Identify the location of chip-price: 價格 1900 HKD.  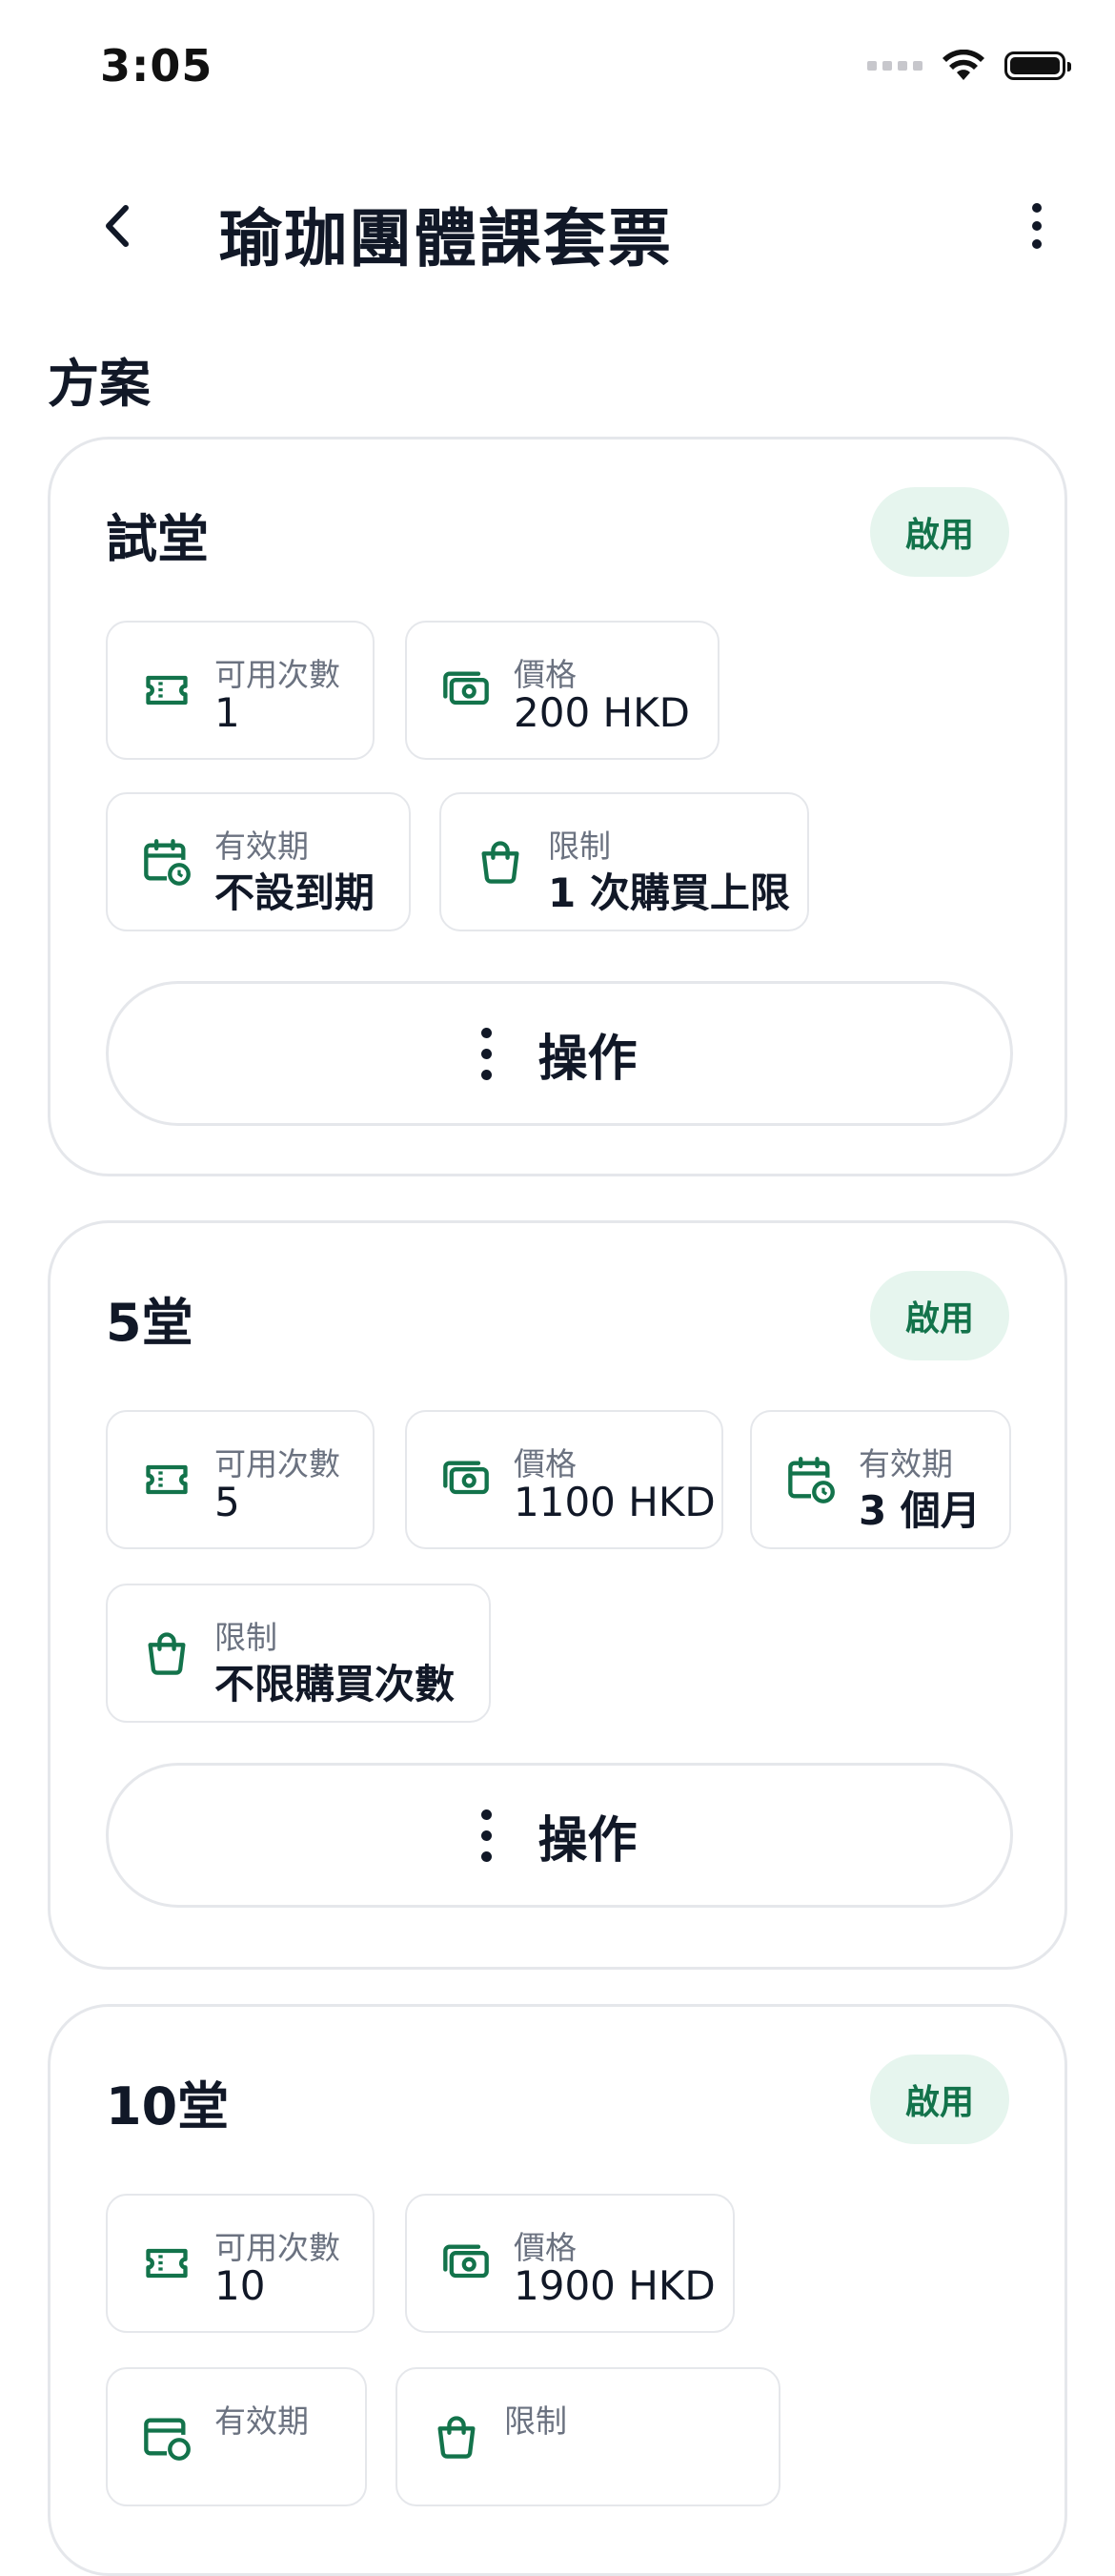
(570, 2263).